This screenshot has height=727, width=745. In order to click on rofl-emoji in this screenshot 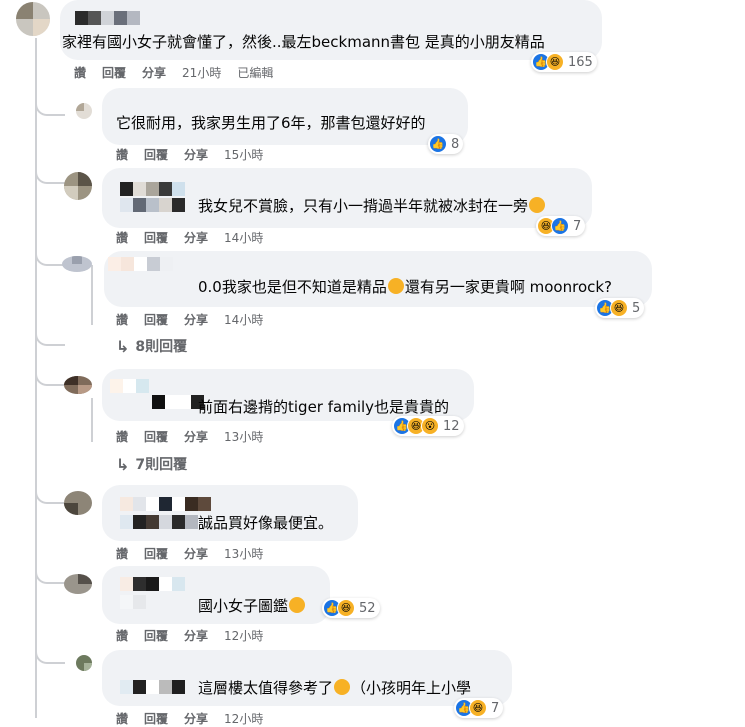, I will do `click(297, 605)`.